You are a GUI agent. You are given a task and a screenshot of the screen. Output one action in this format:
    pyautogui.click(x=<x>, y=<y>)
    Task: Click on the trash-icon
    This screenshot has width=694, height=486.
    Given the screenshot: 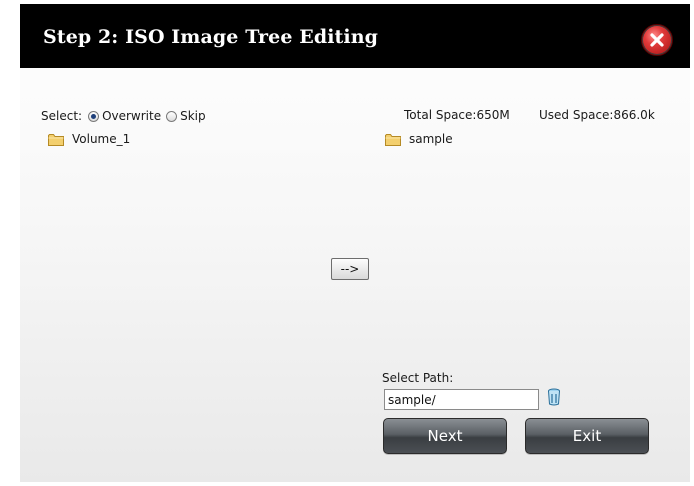 What is the action you would take?
    pyautogui.click(x=554, y=397)
    